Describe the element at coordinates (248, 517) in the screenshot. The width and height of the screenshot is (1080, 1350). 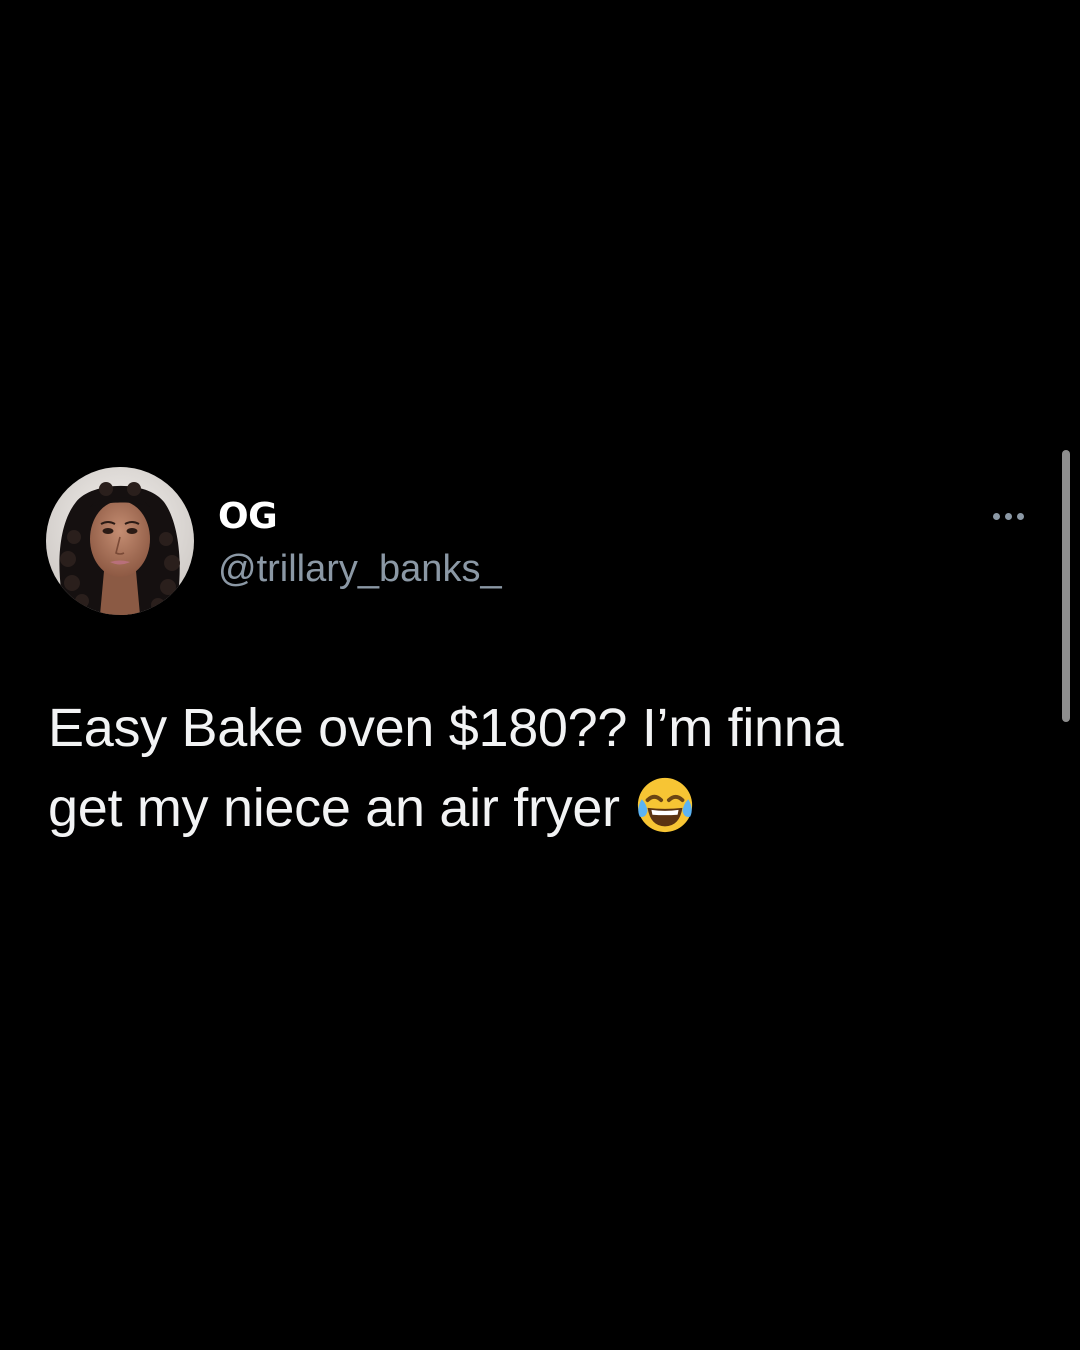
I see `display-name: OG` at that location.